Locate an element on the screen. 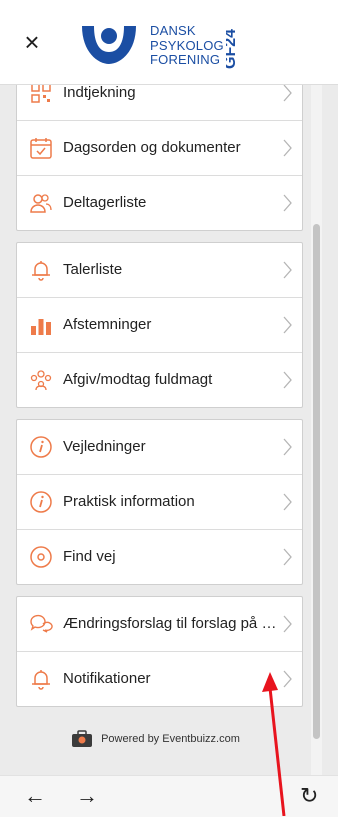 The width and height of the screenshot is (338, 817). menu-item-talerliste: Talerliste is located at coordinates (159, 270).